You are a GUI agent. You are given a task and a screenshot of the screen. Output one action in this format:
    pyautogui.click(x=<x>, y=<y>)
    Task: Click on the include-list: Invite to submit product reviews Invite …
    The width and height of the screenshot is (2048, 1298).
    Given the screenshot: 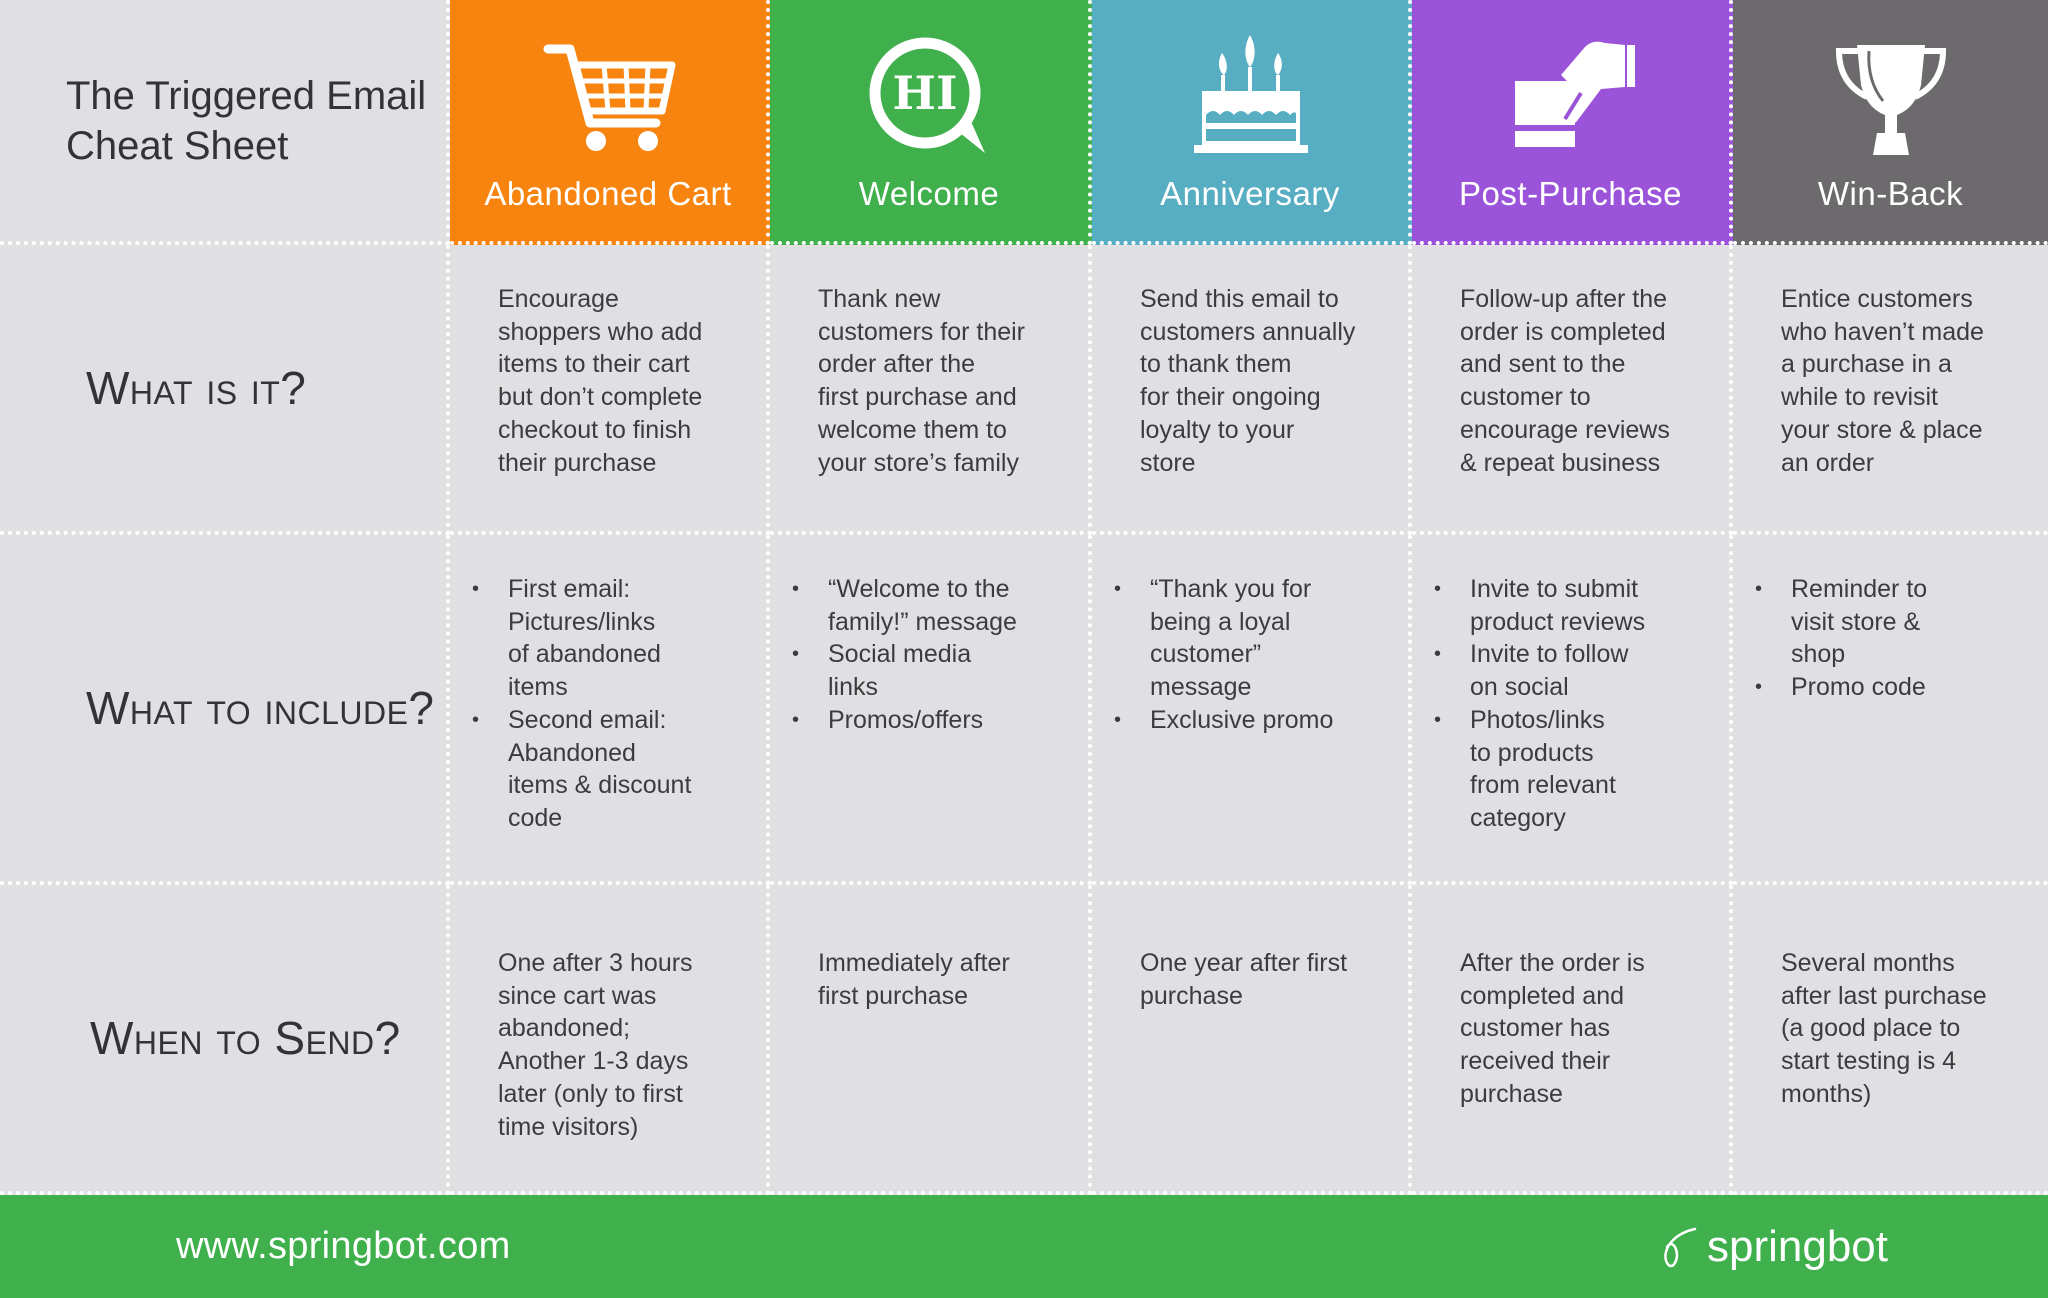 What is the action you would take?
    pyautogui.click(x=1571, y=704)
    